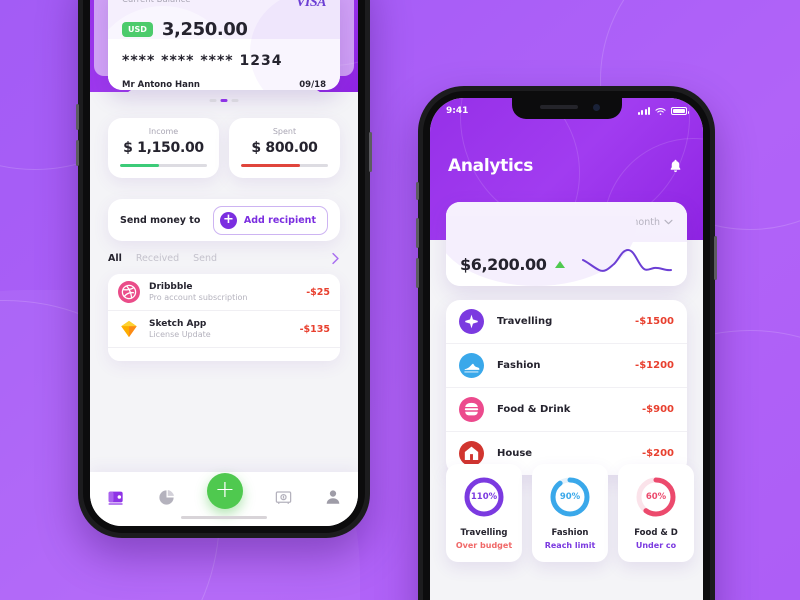 This screenshot has width=800, height=600. I want to click on add-recipient-label: Add recipient, so click(279, 220).